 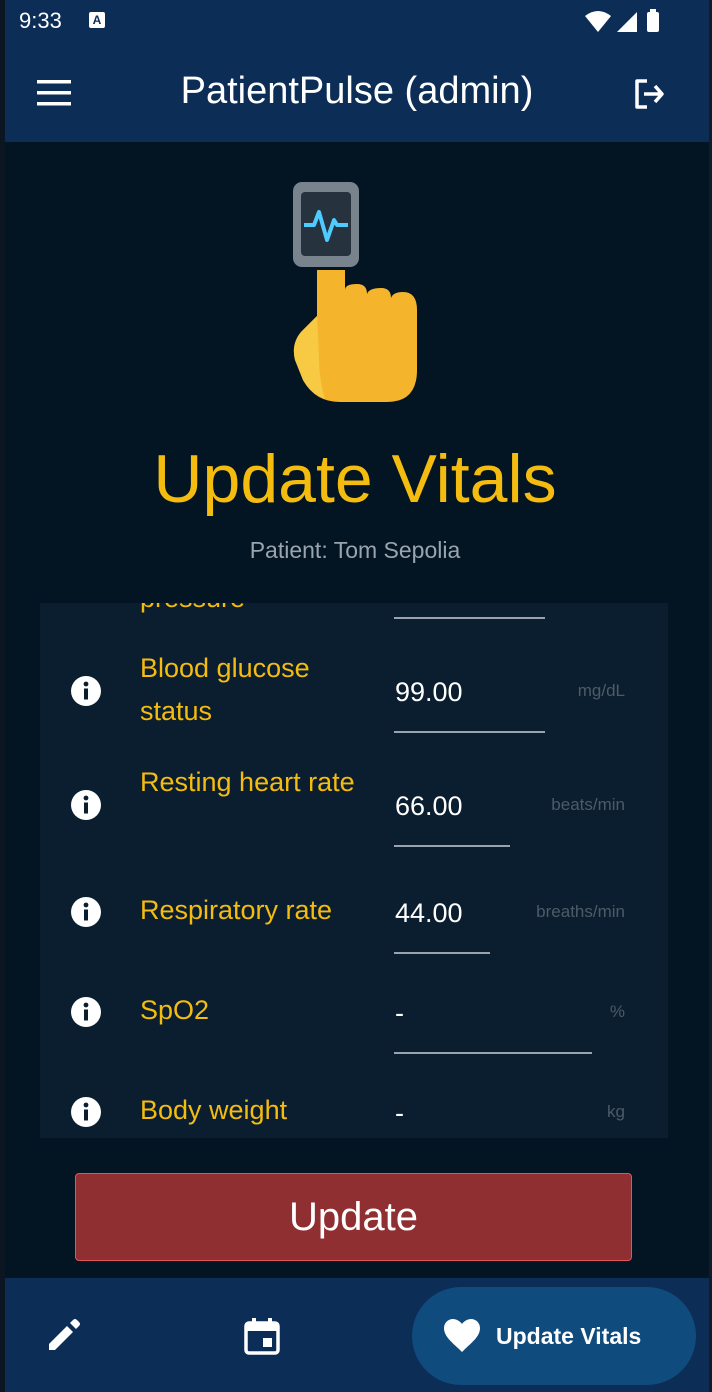 I want to click on vital-row-respiratory-rate: Respiratory rate 44.00 breaths/min, so click(x=354, y=924).